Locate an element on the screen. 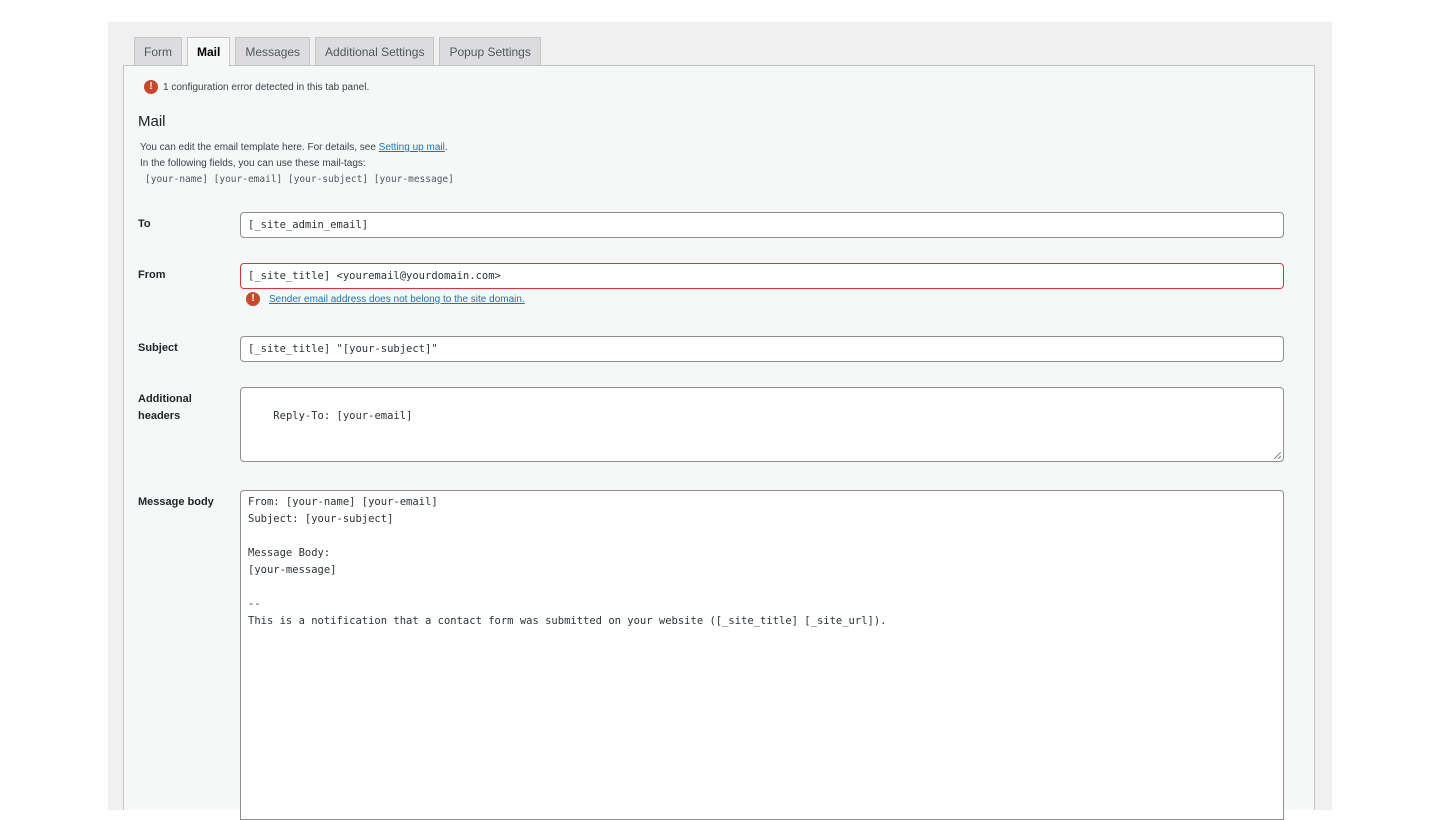 This screenshot has width=1440, height=820. tab-additional-settings: Additional Settings is located at coordinates (375, 51).